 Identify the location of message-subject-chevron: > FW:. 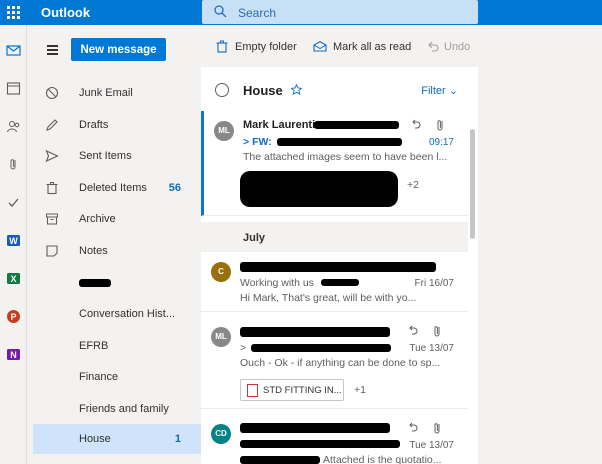
(257, 142).